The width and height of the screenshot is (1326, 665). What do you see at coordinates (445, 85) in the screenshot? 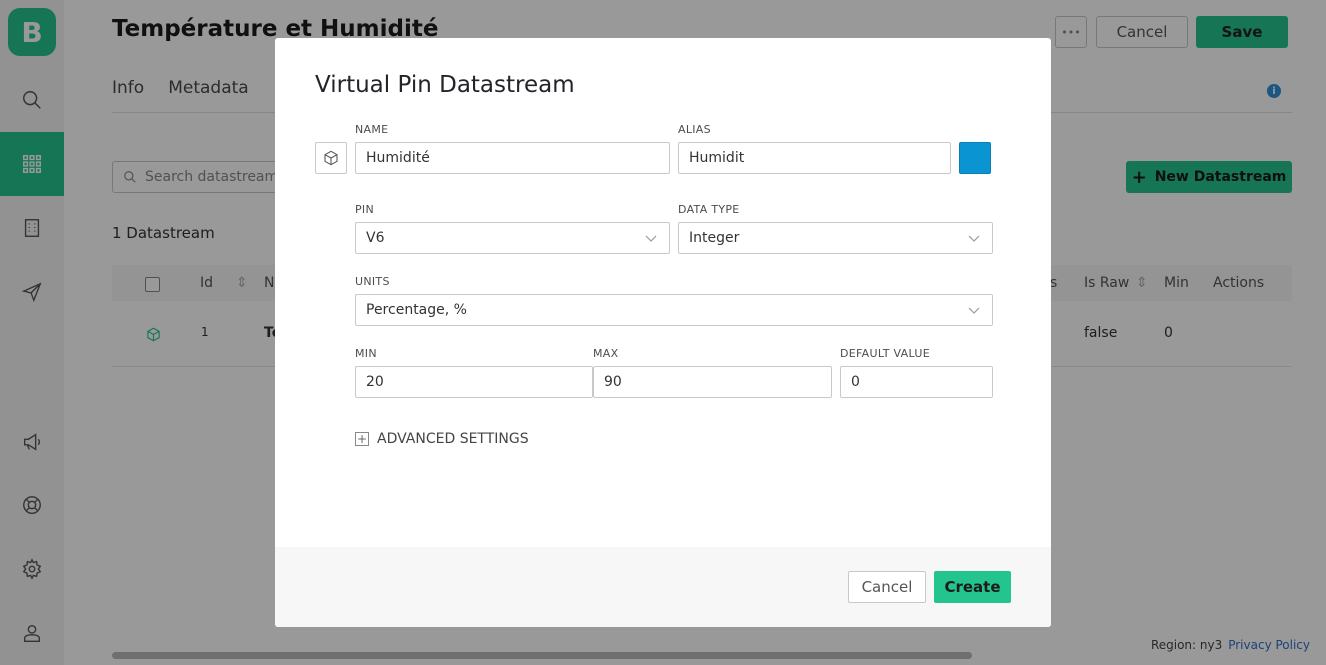
I see `dialog-title: Virtual Pin Datastream` at bounding box center [445, 85].